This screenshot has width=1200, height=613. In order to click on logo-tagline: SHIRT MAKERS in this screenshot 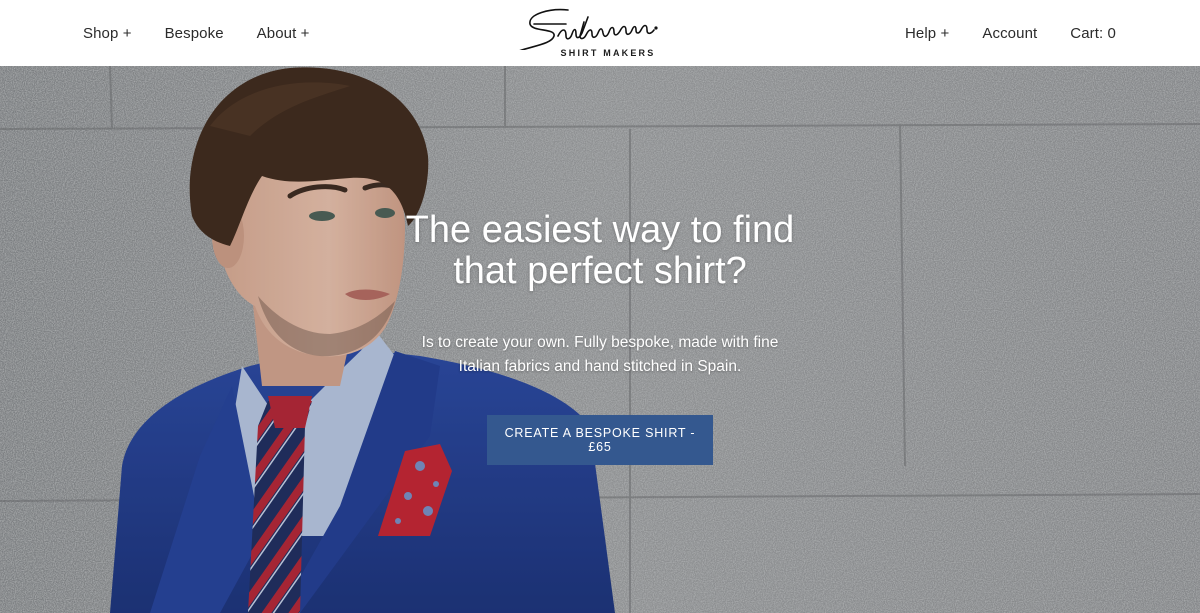, I will do `click(608, 53)`.